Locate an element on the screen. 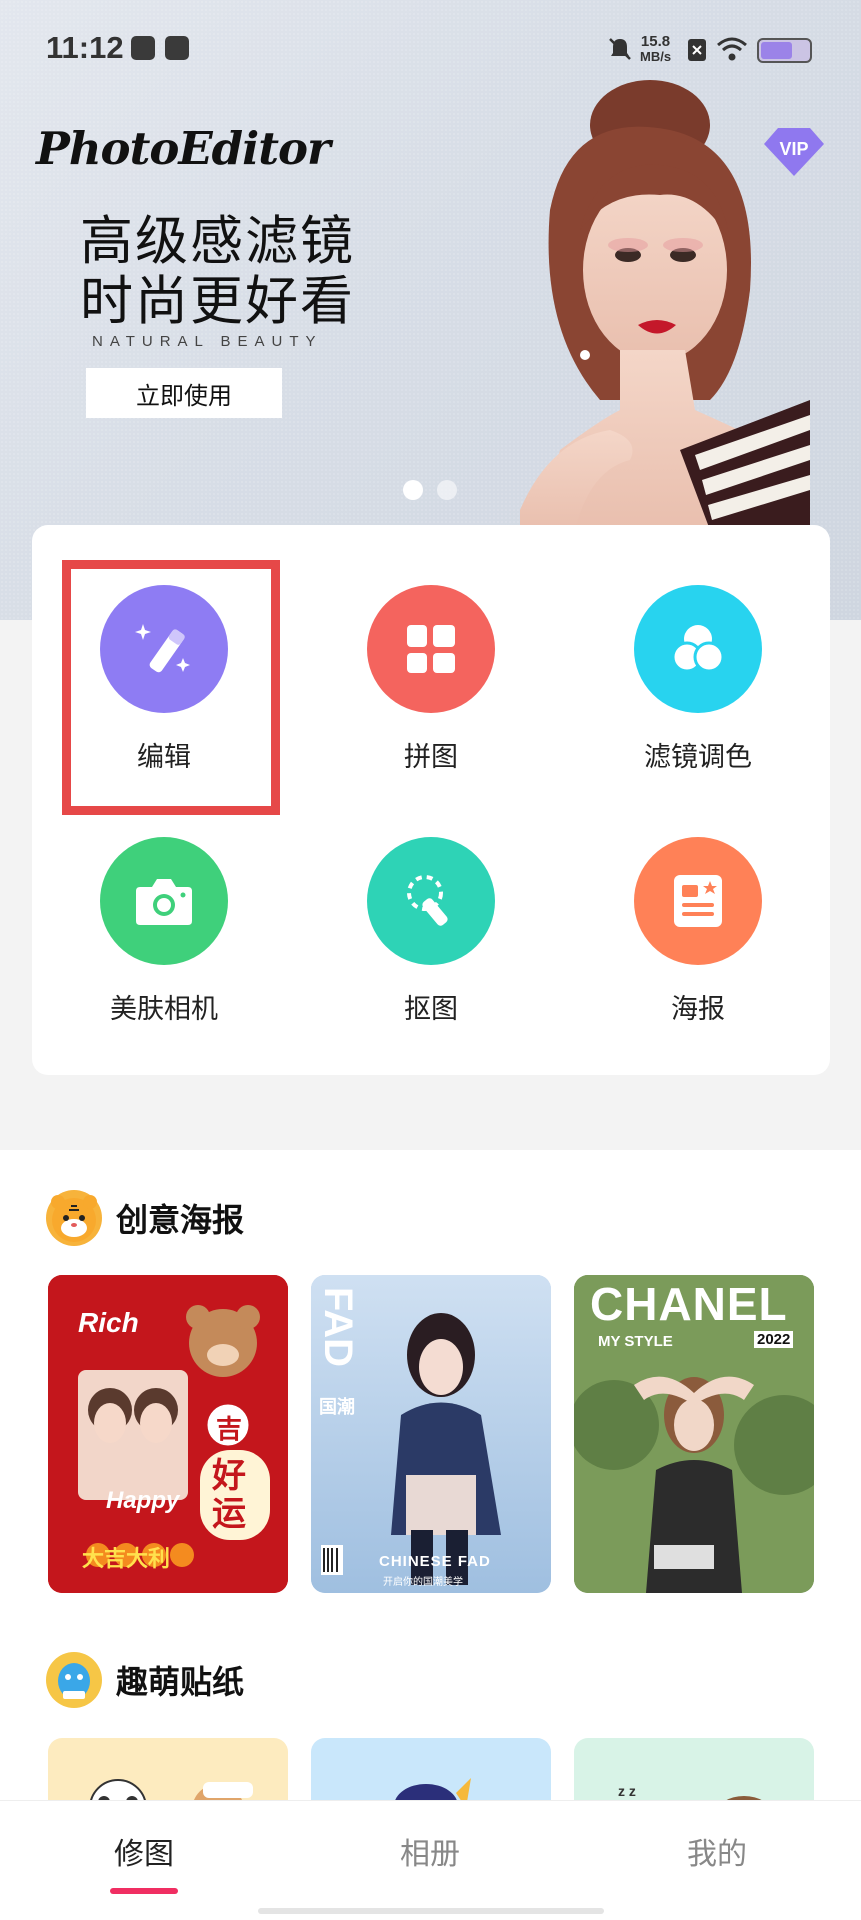 This screenshot has width=861, height=1920. tool-edit: 编辑 is located at coordinates (164, 679).